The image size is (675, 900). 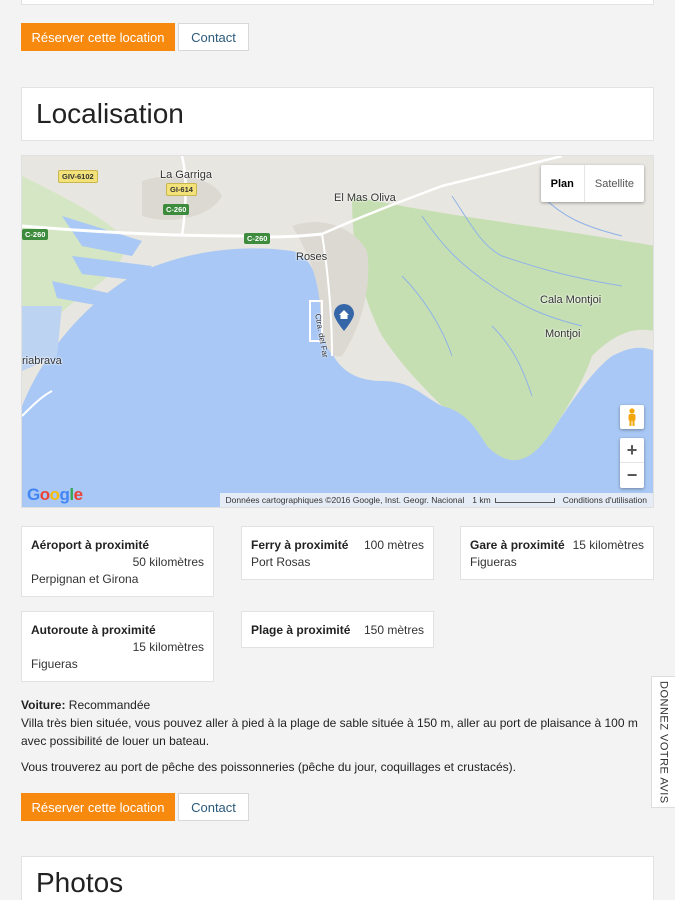 I want to click on zoom-control: + −, so click(x=632, y=463).